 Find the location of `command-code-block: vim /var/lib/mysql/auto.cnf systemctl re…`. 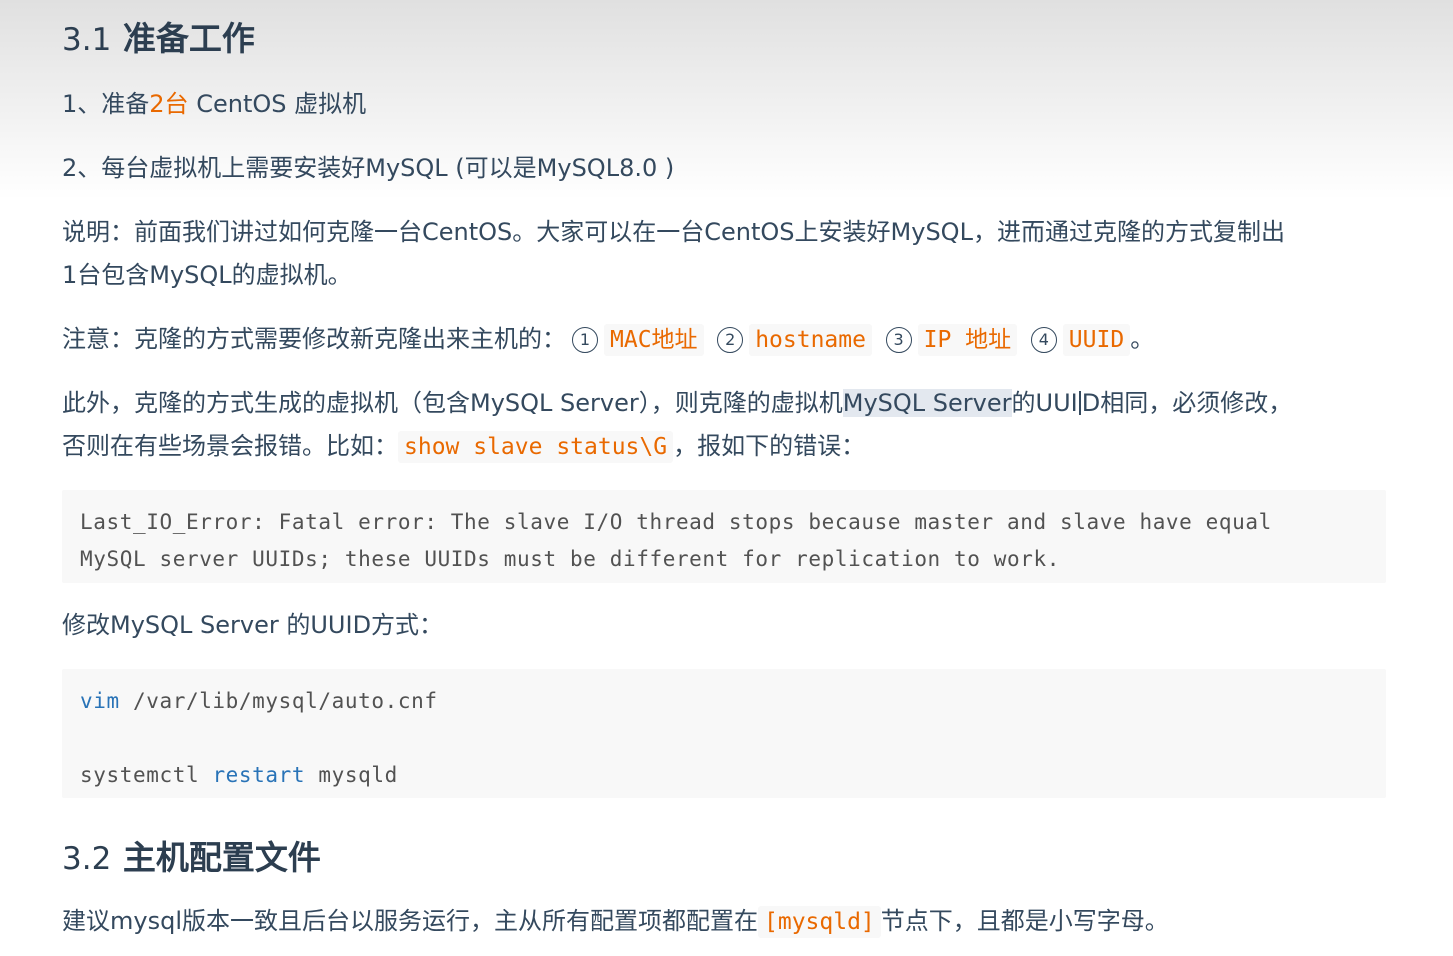

command-code-block: vim /var/lib/mysql/auto.cnf systemctl re… is located at coordinates (724, 733).